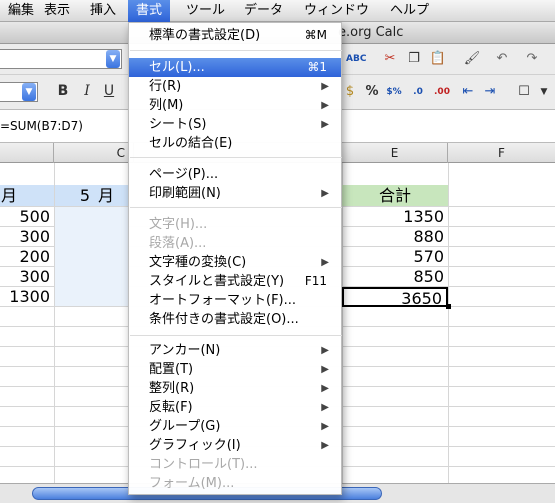  Describe the element at coordinates (109, 91) in the screenshot. I see `underline-button: U` at that location.